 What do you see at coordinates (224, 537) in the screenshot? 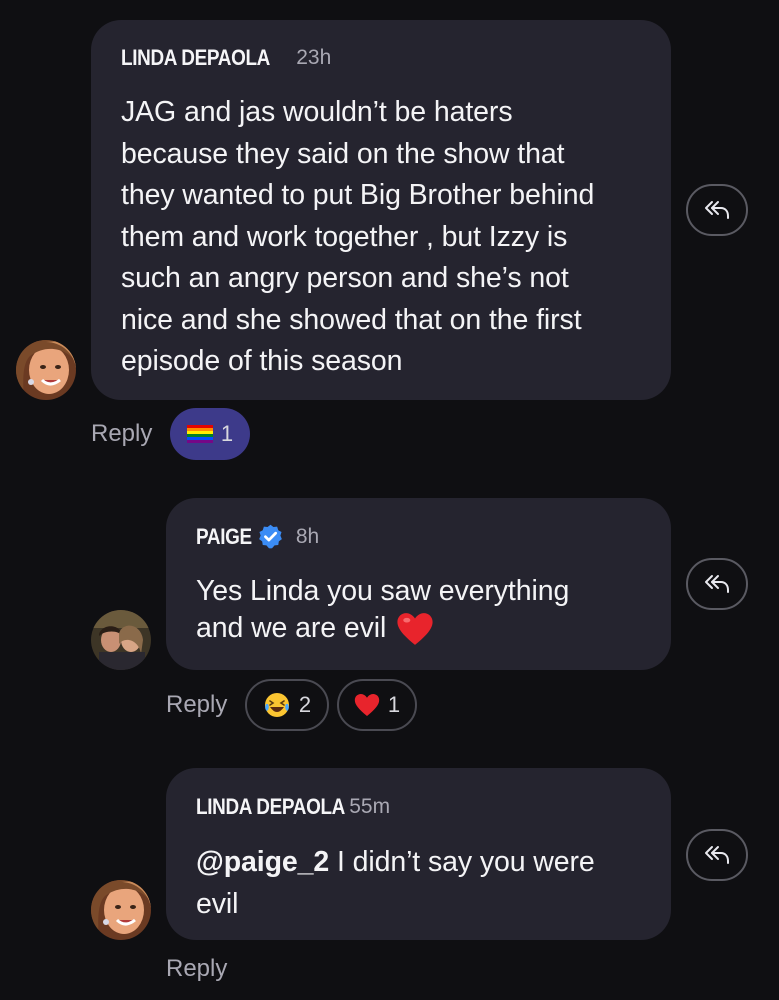
I see `author-name: PAIGE` at bounding box center [224, 537].